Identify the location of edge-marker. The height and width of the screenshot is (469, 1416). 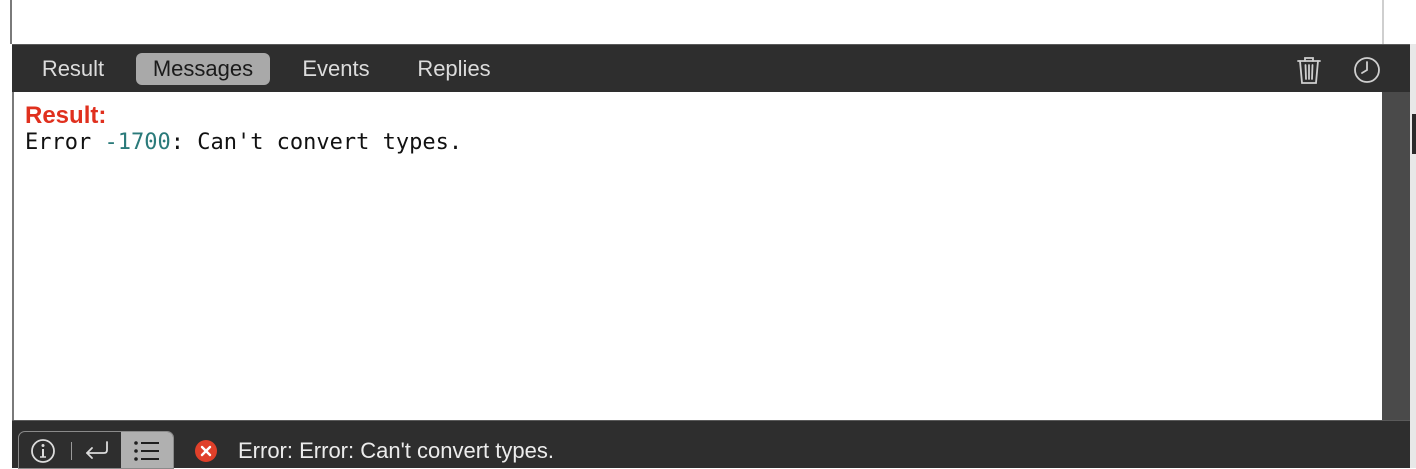
(1414, 134).